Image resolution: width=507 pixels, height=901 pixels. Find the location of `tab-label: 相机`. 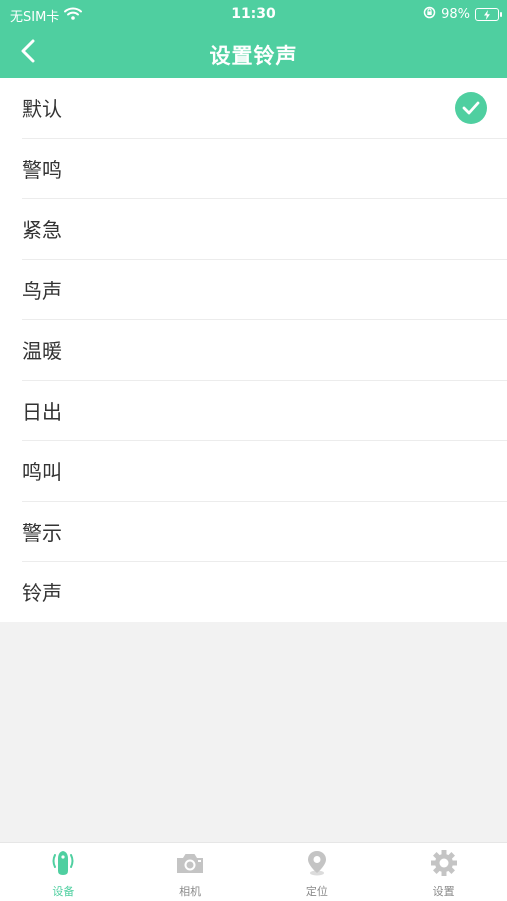

tab-label: 相机 is located at coordinates (190, 891).